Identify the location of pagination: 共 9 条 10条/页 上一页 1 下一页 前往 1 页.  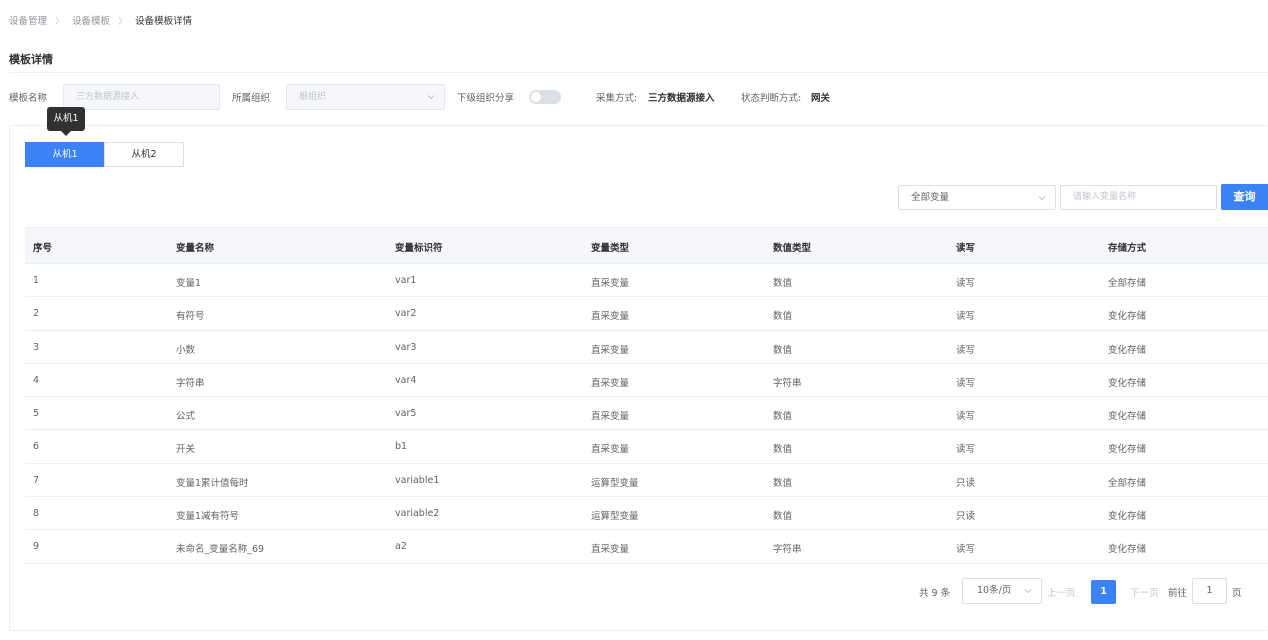
(634, 591).